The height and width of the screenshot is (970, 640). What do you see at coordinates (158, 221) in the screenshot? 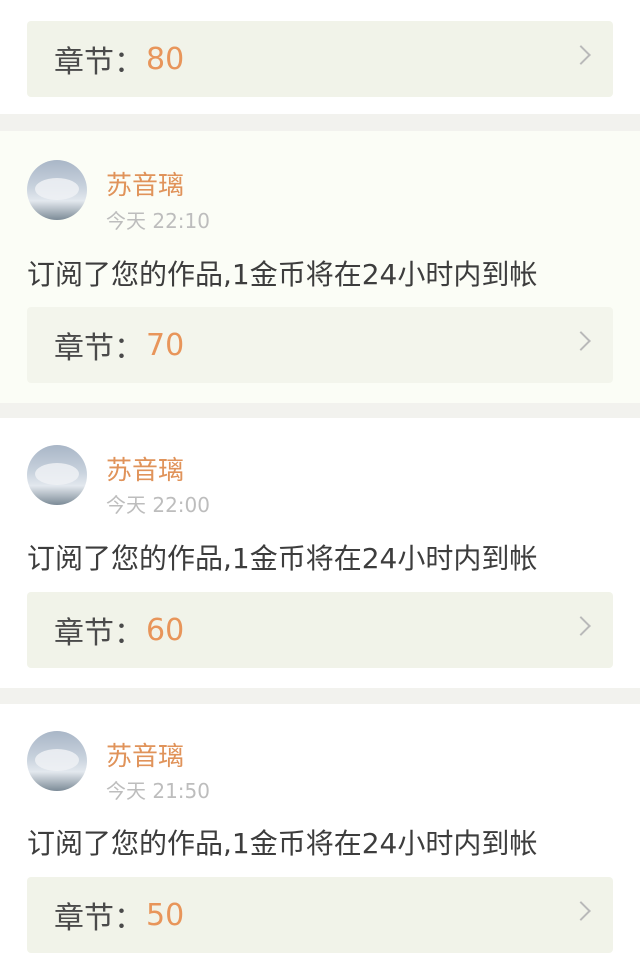
I see `timestamp: 今天 22:10` at bounding box center [158, 221].